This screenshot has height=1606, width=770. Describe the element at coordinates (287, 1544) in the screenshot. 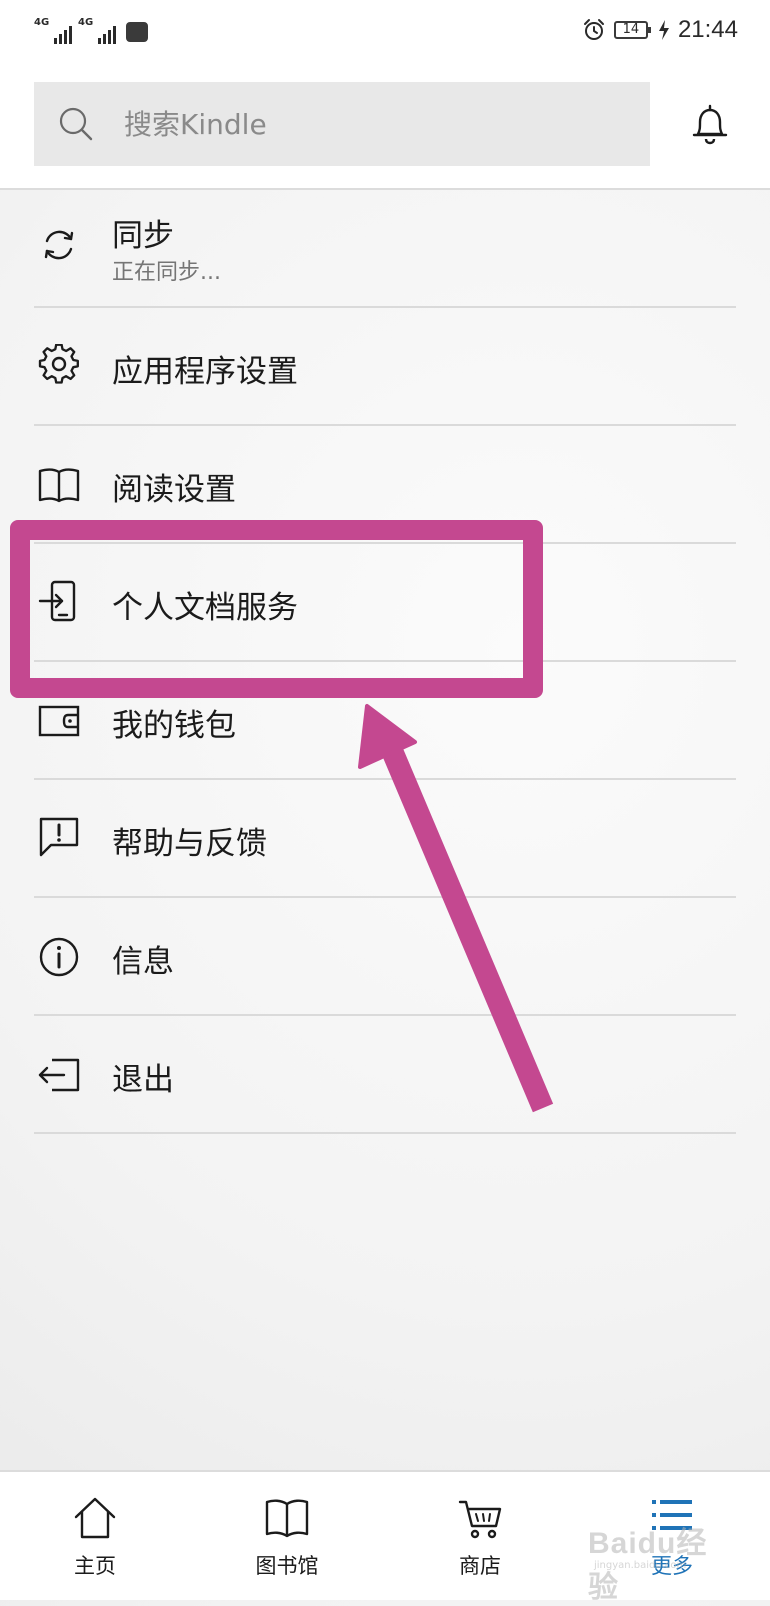

I see `nav-library: 图书馆` at that location.